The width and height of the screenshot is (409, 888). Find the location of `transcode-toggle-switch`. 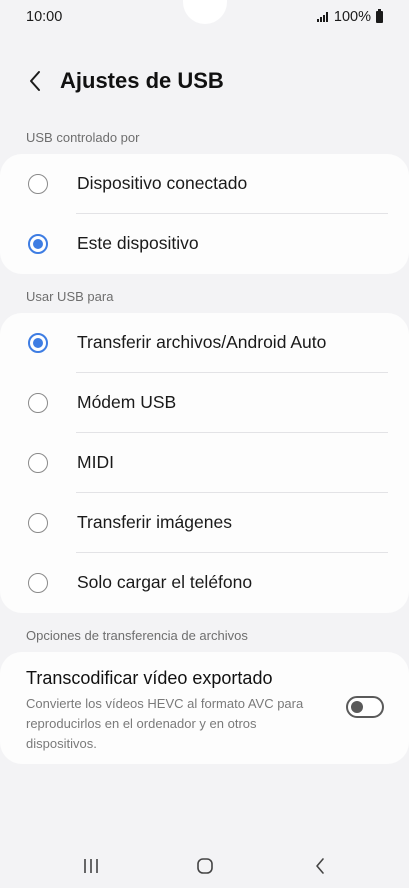

transcode-toggle-switch is located at coordinates (365, 707).